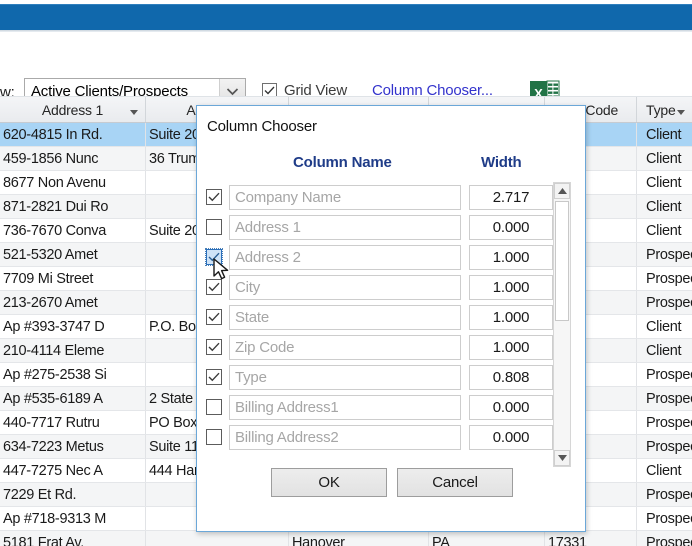 Image resolution: width=692 pixels, height=546 pixels. I want to click on width-header: Width, so click(501, 162).